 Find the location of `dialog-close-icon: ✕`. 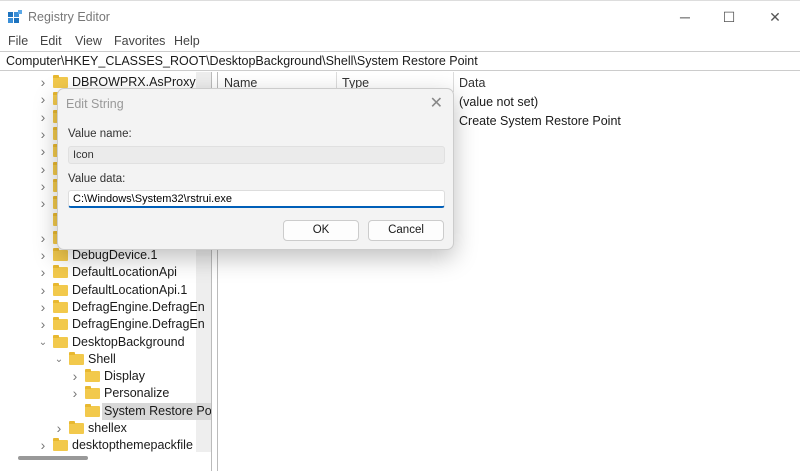

dialog-close-icon: ✕ is located at coordinates (436, 103).